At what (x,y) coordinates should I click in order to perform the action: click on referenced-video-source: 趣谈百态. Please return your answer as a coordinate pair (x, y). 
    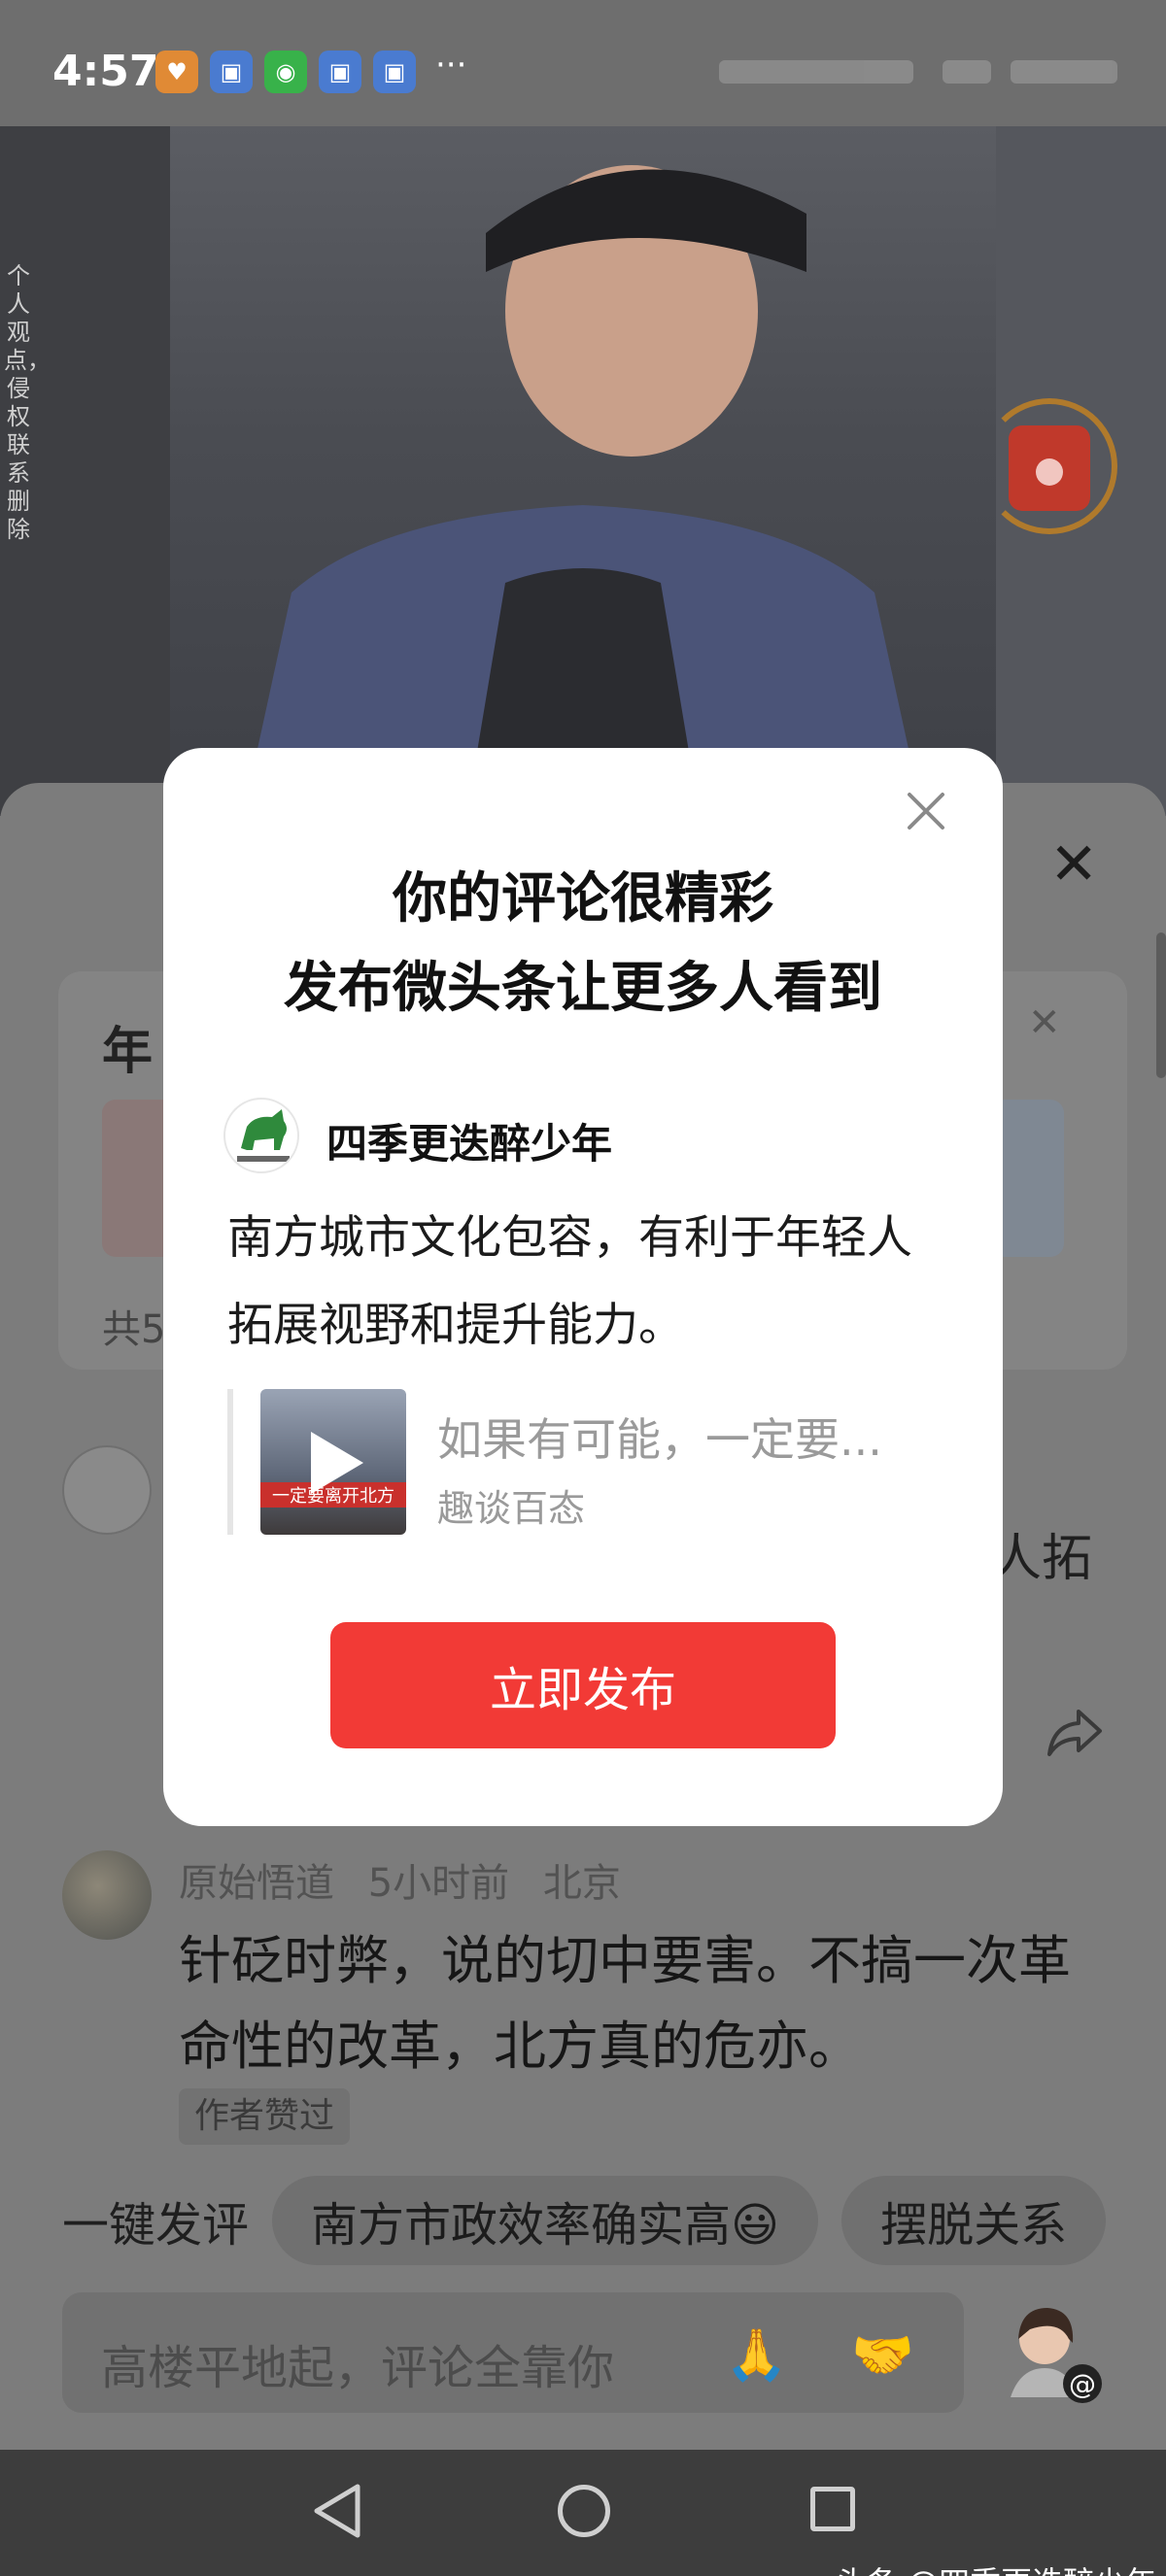
    Looking at the image, I should click on (512, 1508).